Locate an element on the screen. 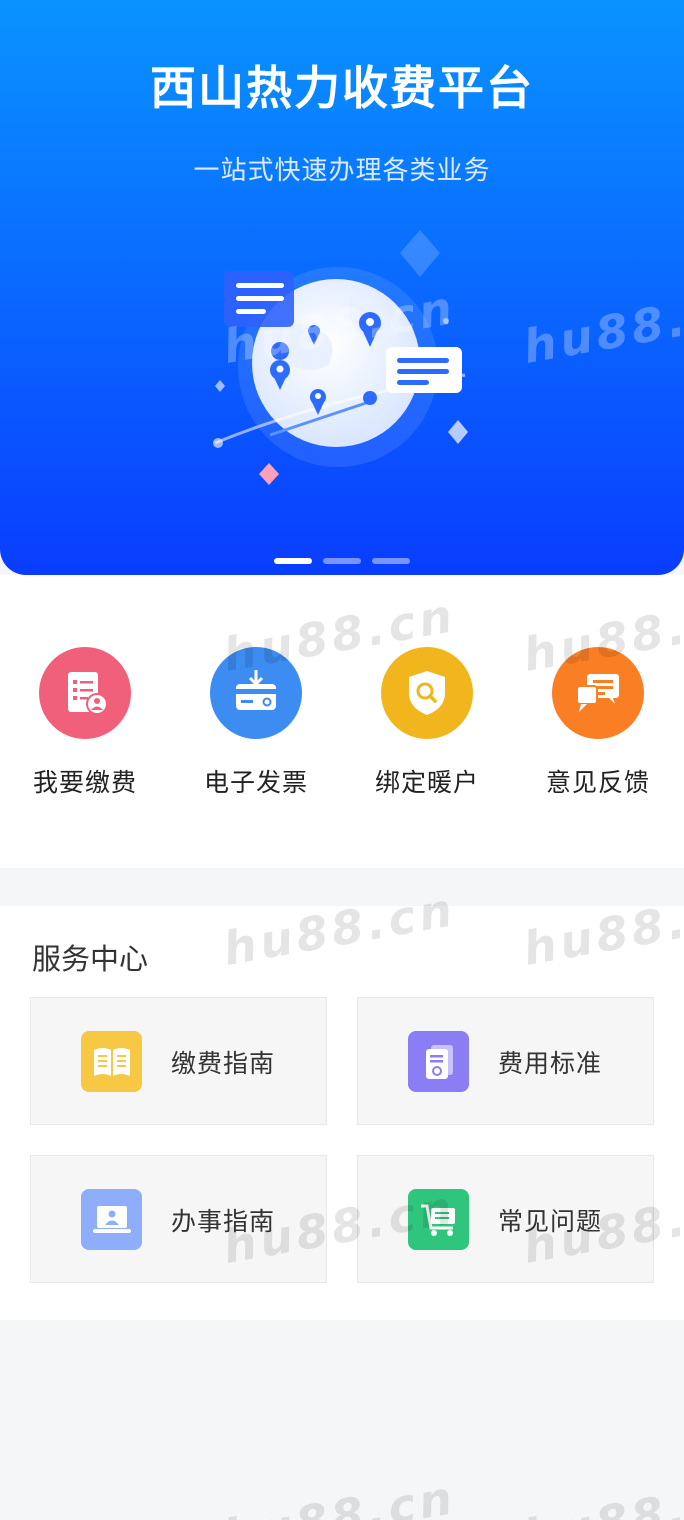  service-guide-card: 办事指南 is located at coordinates (178, 1219).